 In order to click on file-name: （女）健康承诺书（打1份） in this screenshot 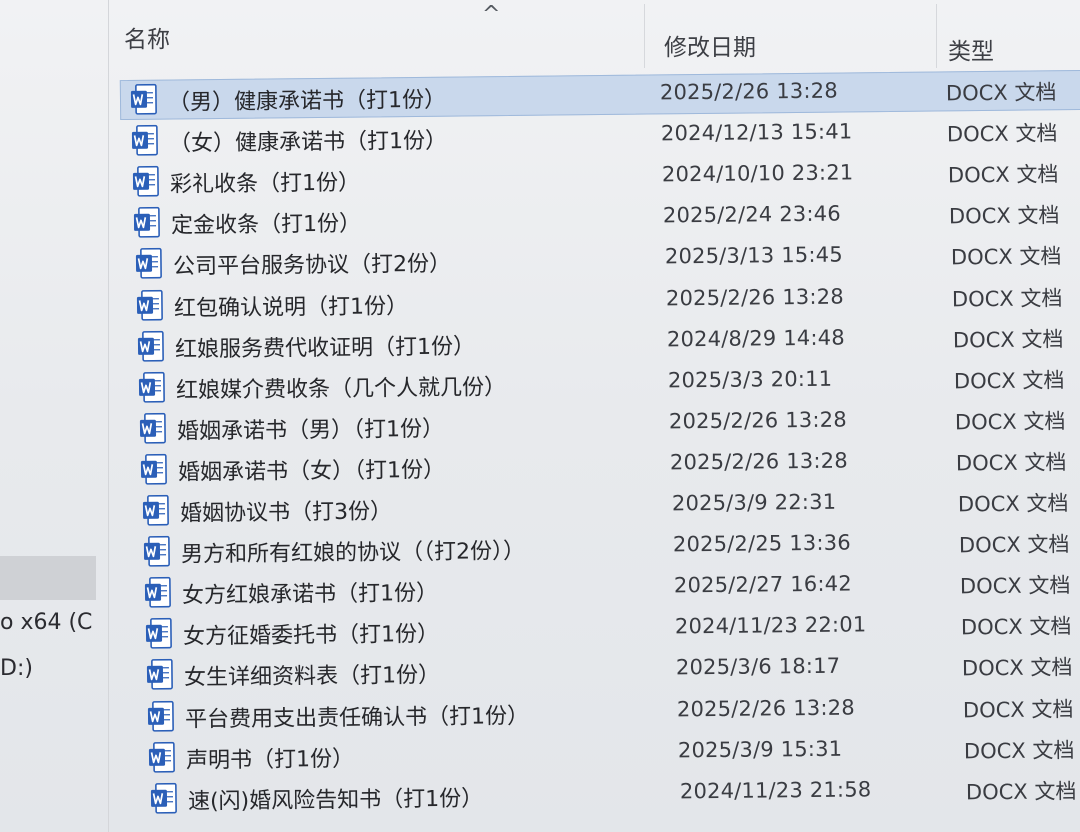, I will do `click(308, 140)`.